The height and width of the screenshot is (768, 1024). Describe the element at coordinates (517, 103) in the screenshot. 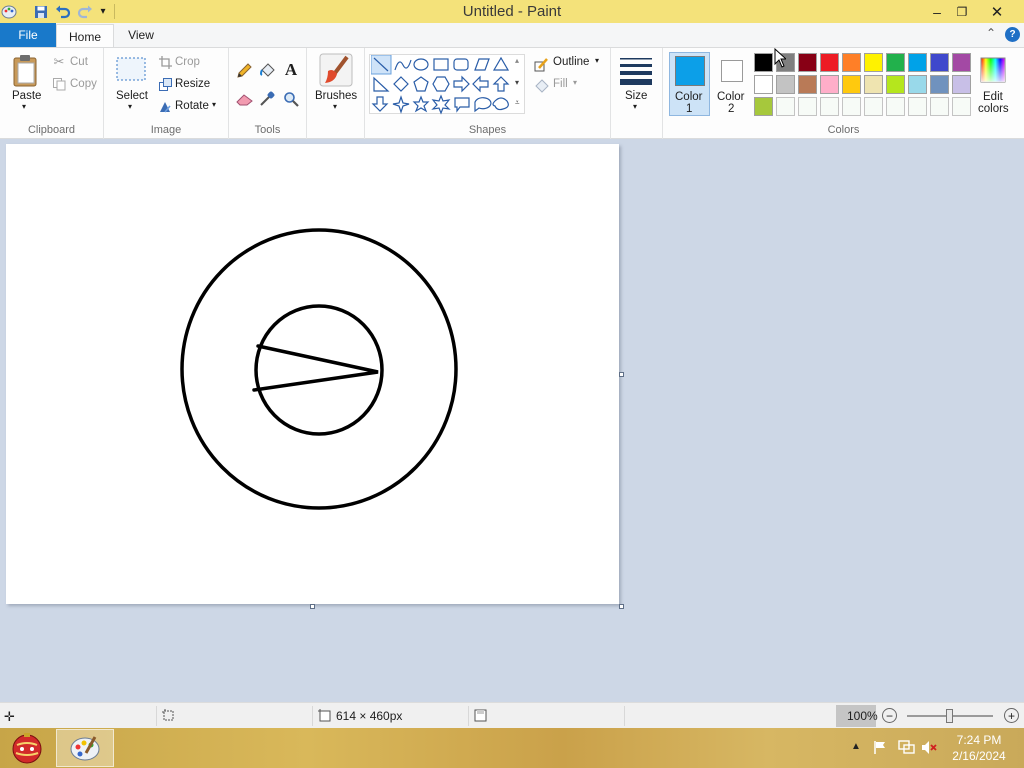

I see `shapes-expand-icon: ⩡` at that location.